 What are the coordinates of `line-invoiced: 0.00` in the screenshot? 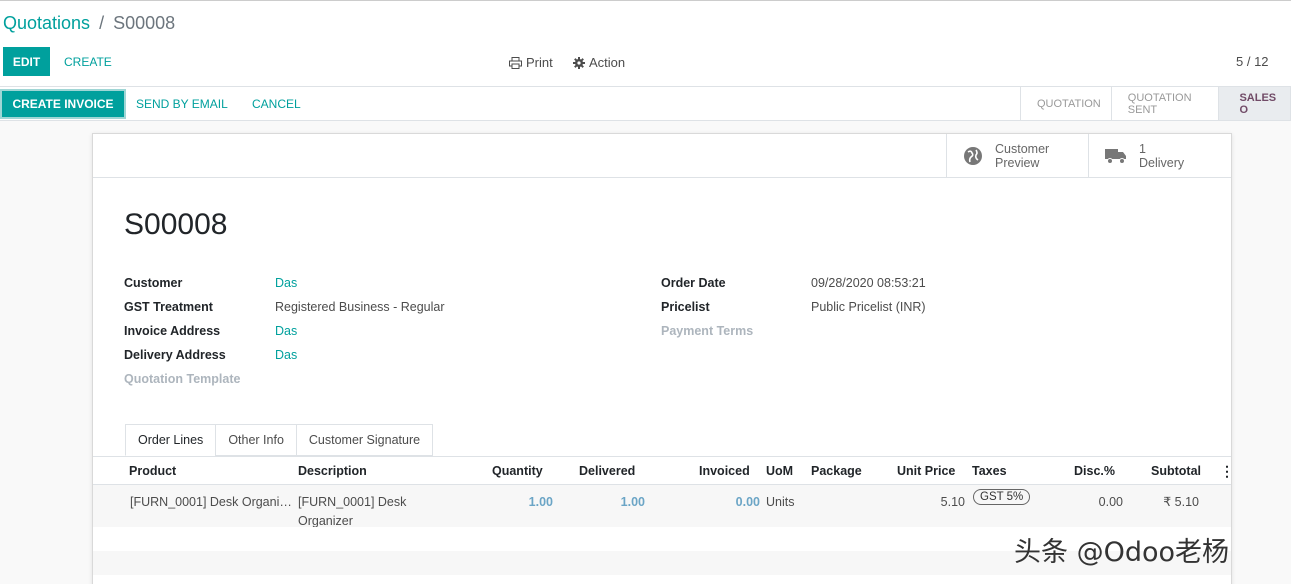 It's located at (747, 502).